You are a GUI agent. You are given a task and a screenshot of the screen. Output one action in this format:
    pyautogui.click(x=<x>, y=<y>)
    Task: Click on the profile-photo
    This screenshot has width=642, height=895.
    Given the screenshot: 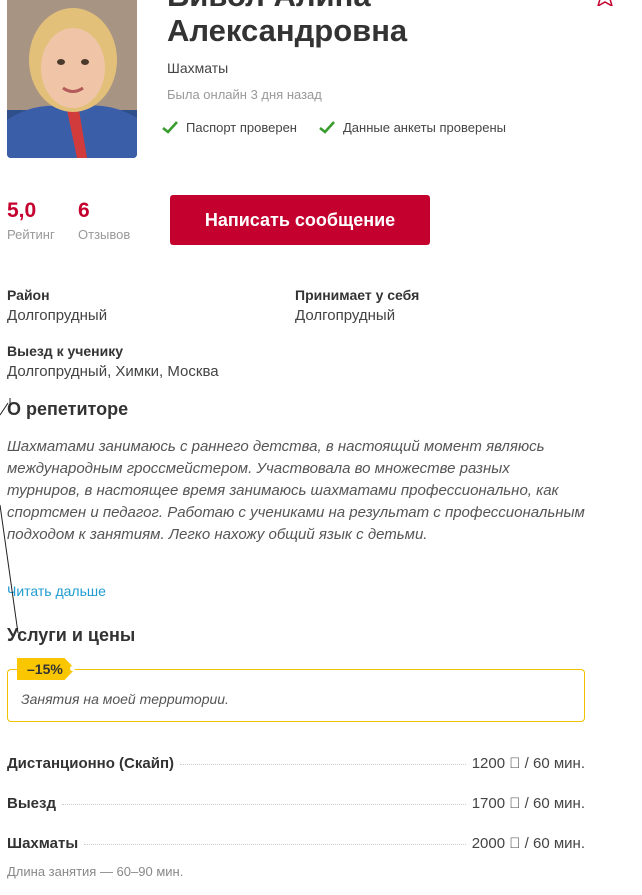 What is the action you would take?
    pyautogui.click(x=72, y=79)
    